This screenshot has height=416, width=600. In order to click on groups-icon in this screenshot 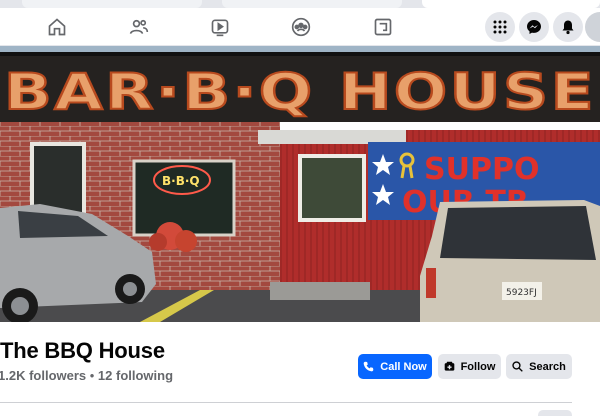, I will do `click(301, 27)`.